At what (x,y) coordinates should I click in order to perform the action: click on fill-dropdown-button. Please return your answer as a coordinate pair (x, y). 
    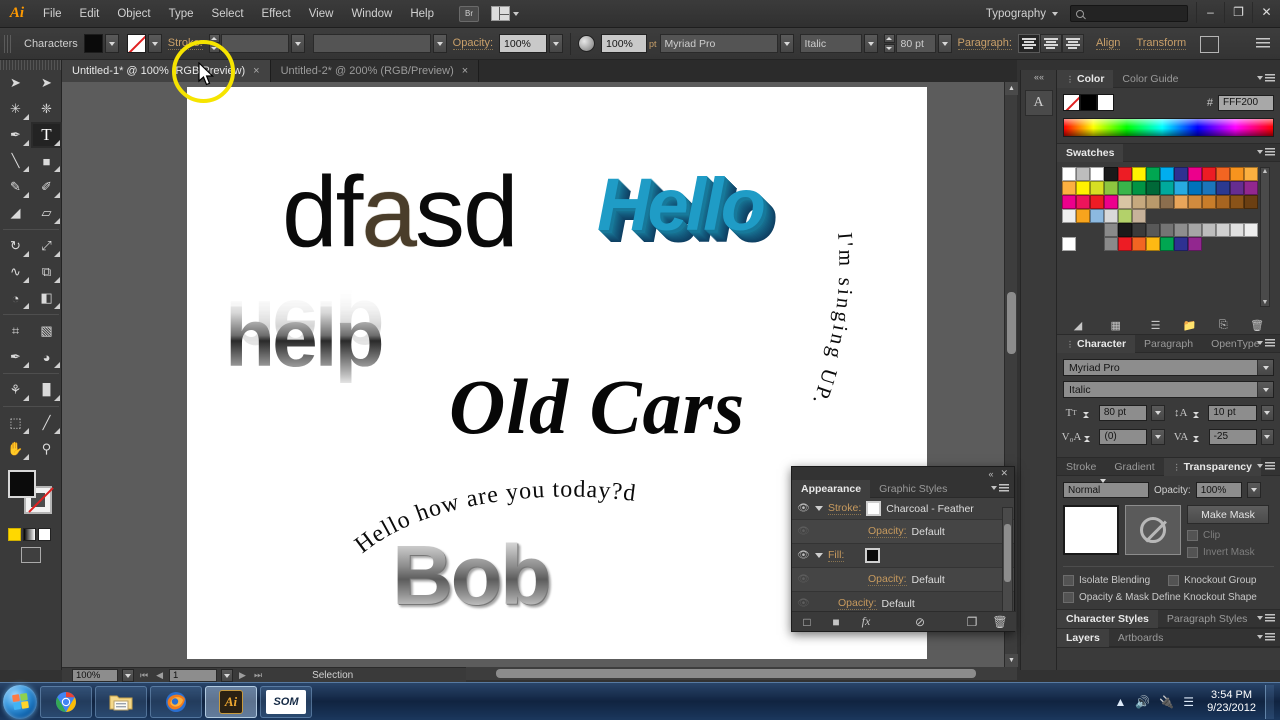
    Looking at the image, I should click on (111, 43).